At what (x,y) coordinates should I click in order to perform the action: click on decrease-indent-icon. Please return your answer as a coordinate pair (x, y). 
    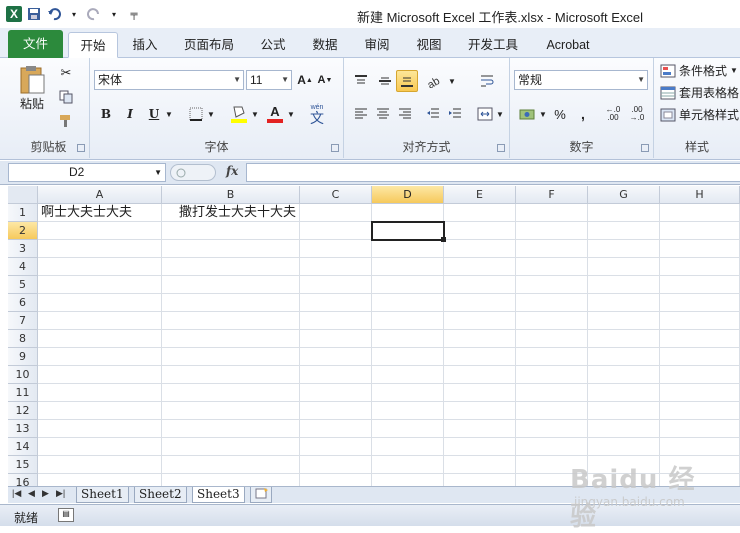
    Looking at the image, I should click on (433, 114).